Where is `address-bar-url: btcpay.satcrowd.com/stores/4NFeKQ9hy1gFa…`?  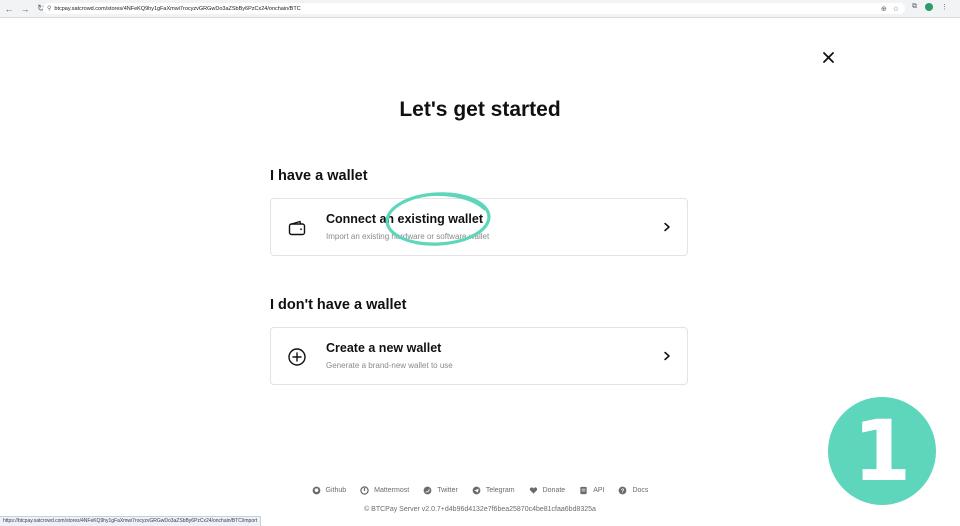
address-bar-url: btcpay.satcrowd.com/stores/4NFeKQ9hy1gFa… is located at coordinates (177, 8).